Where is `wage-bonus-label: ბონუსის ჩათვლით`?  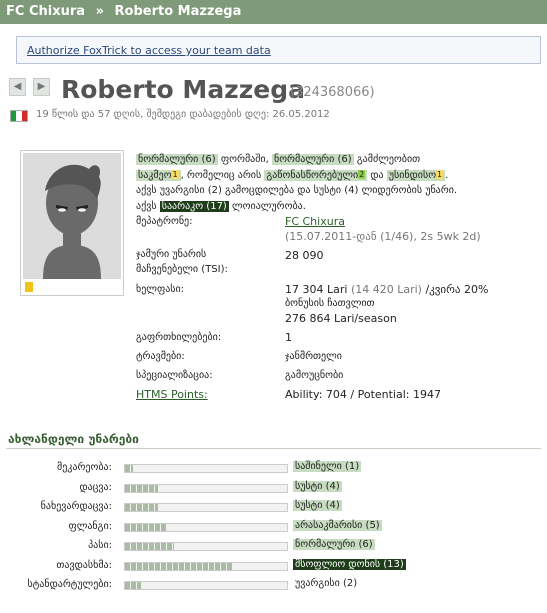
wage-bonus-label: ბონუსის ჩათვლით is located at coordinates (330, 303).